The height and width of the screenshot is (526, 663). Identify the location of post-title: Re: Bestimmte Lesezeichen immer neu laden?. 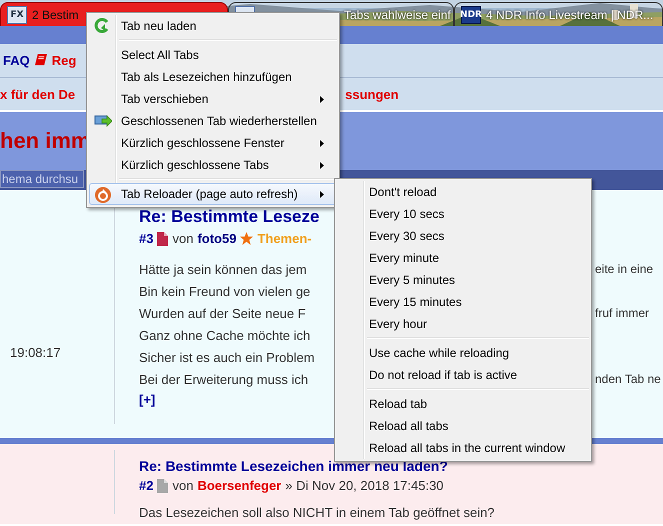
(293, 466).